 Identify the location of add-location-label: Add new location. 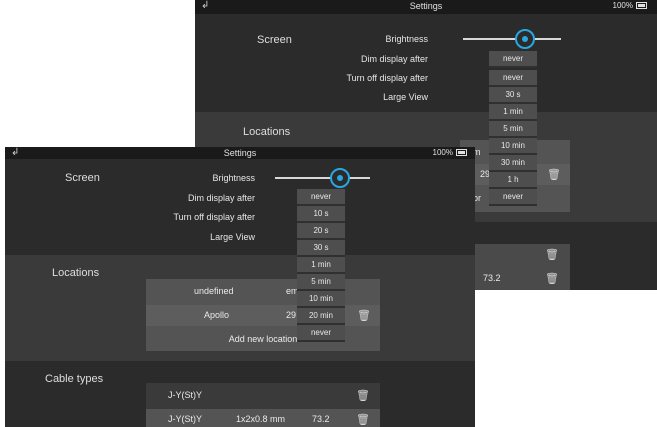
(263, 339).